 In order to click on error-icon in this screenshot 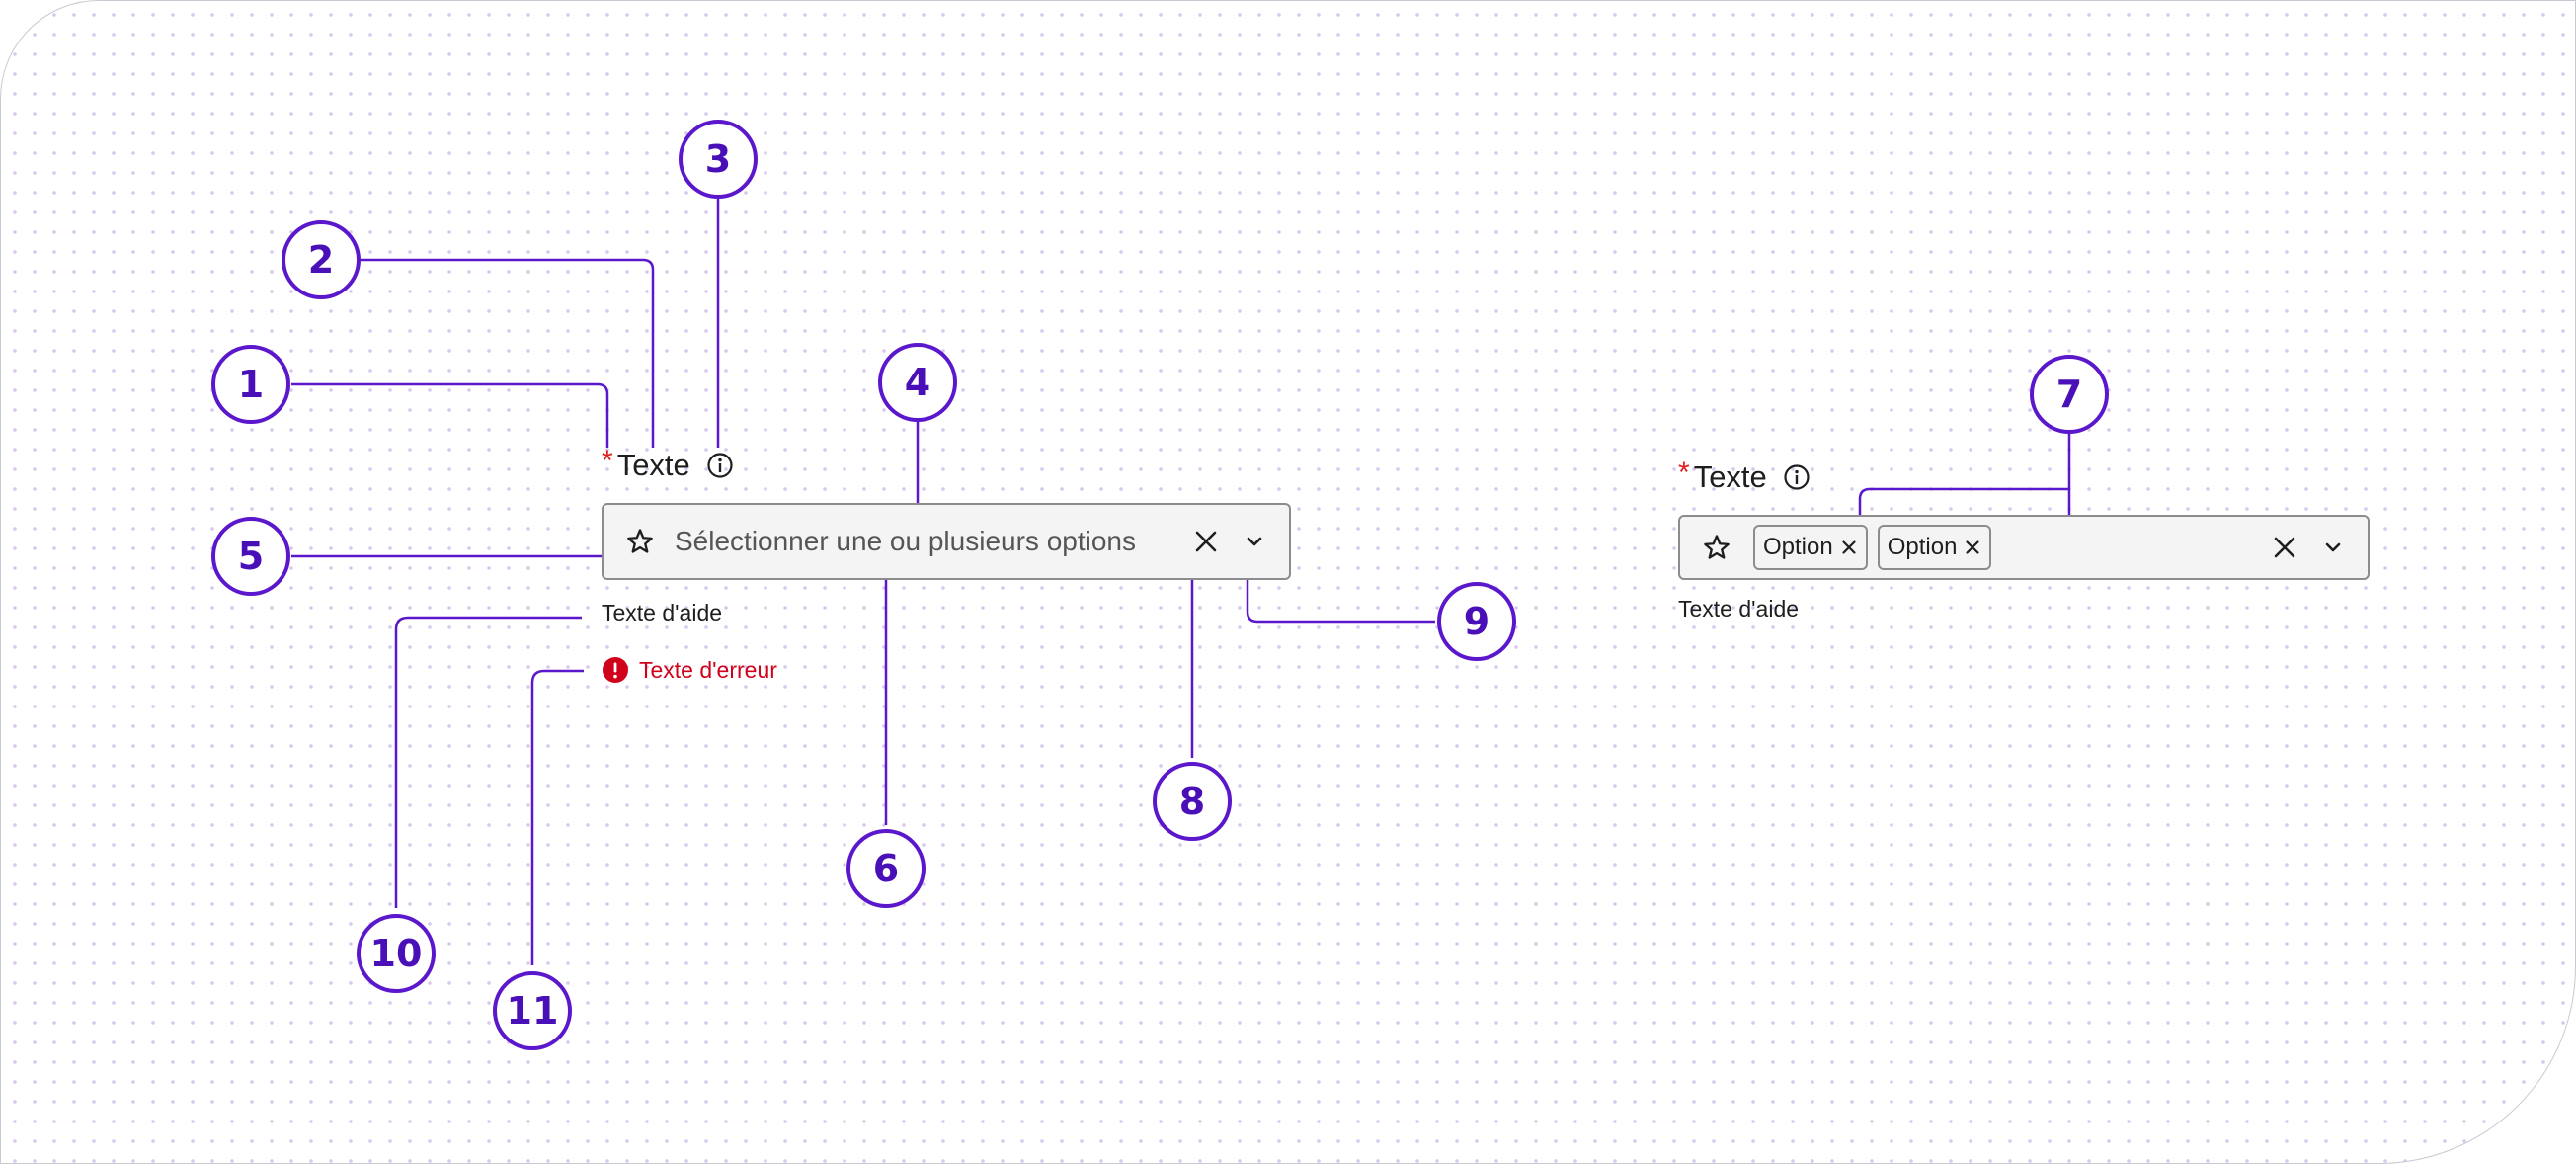, I will do `click(615, 670)`.